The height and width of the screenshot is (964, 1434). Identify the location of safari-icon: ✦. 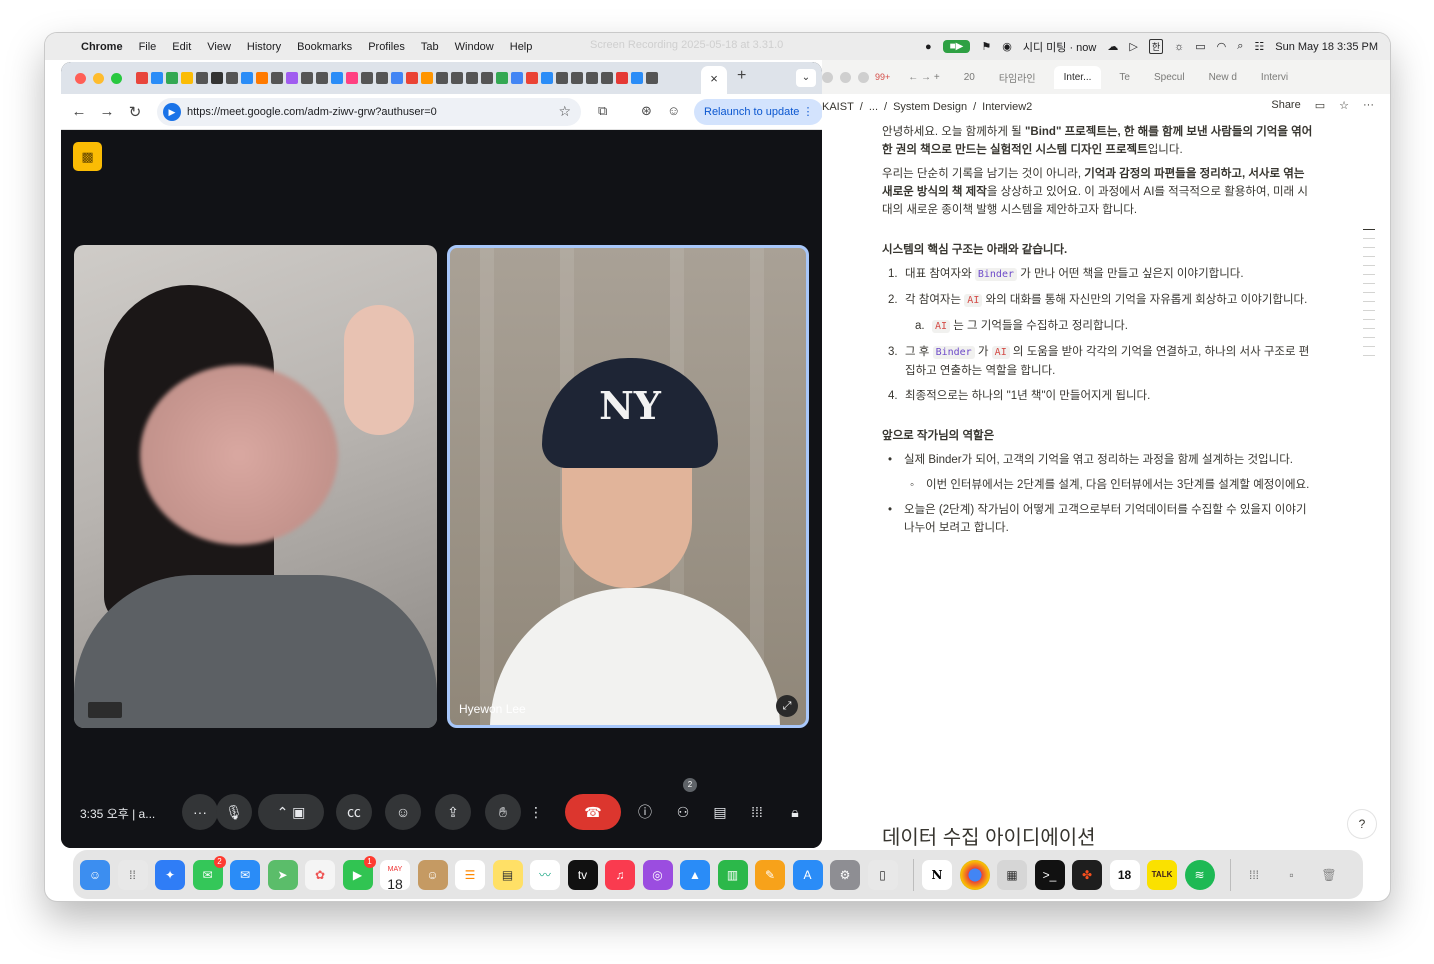
(170, 874).